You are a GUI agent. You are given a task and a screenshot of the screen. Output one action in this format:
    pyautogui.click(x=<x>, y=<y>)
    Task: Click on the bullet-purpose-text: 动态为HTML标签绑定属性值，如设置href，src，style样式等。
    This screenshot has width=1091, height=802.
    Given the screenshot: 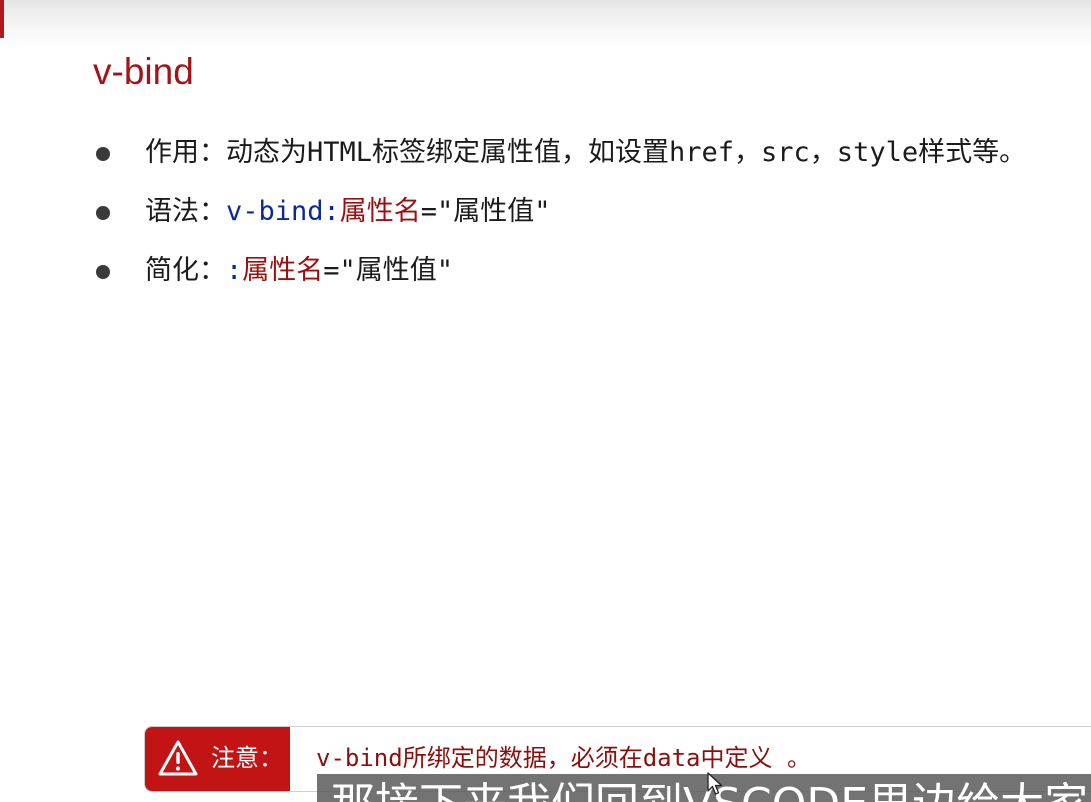 What is the action you would take?
    pyautogui.click(x=626, y=152)
    